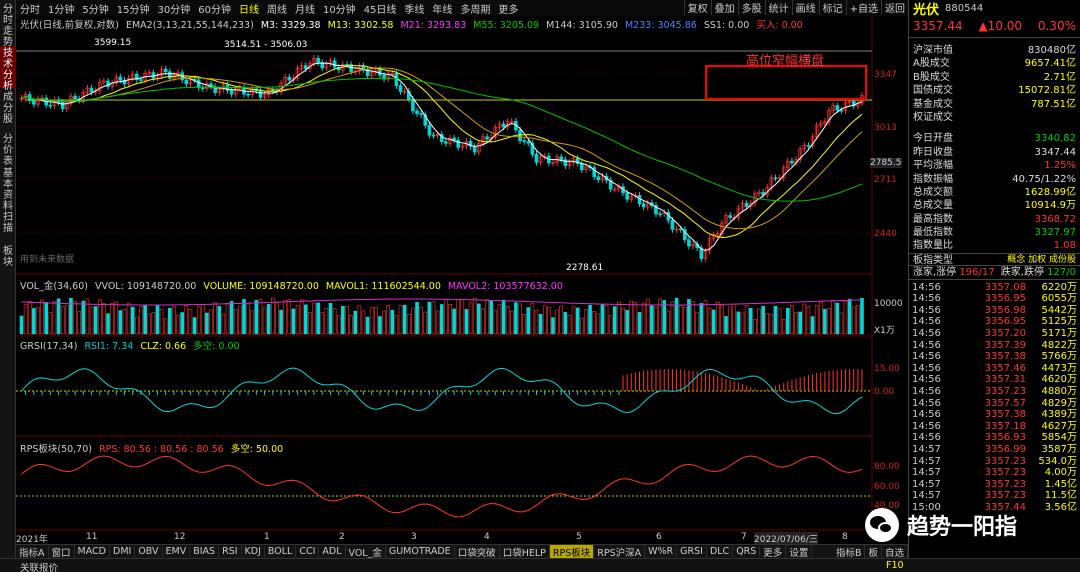 Image resolution: width=1080 pixels, height=572 pixels. I want to click on left-tab: 分时走势, so click(8, 25).